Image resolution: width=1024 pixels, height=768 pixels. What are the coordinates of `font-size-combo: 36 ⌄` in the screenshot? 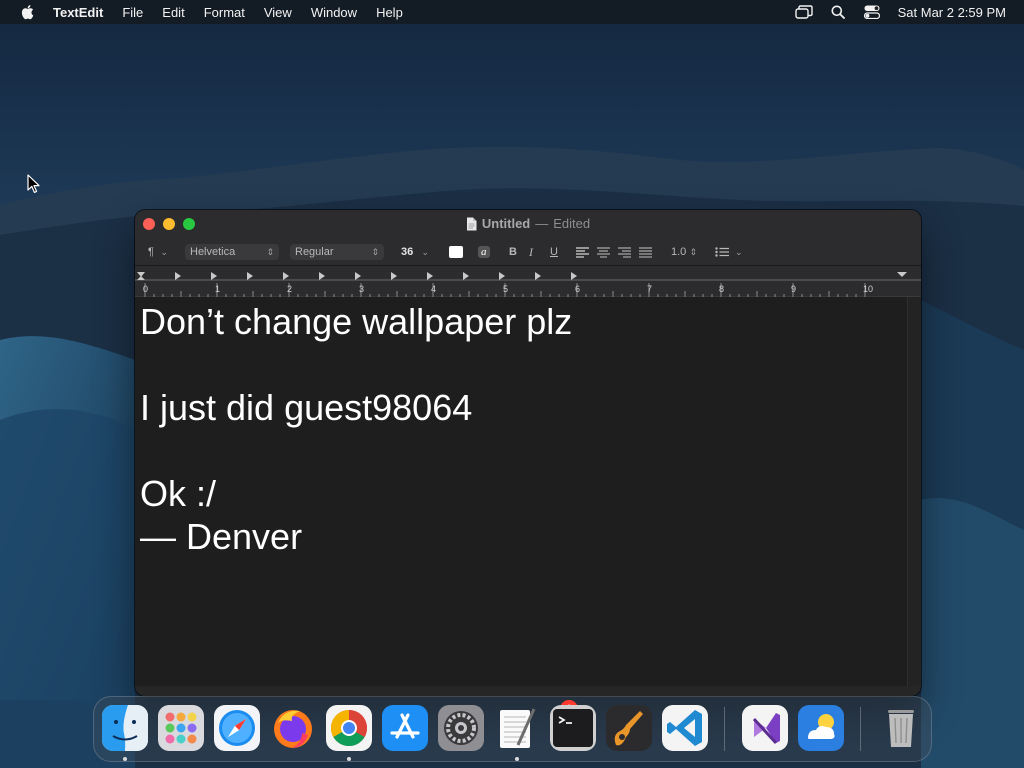 It's located at (415, 252).